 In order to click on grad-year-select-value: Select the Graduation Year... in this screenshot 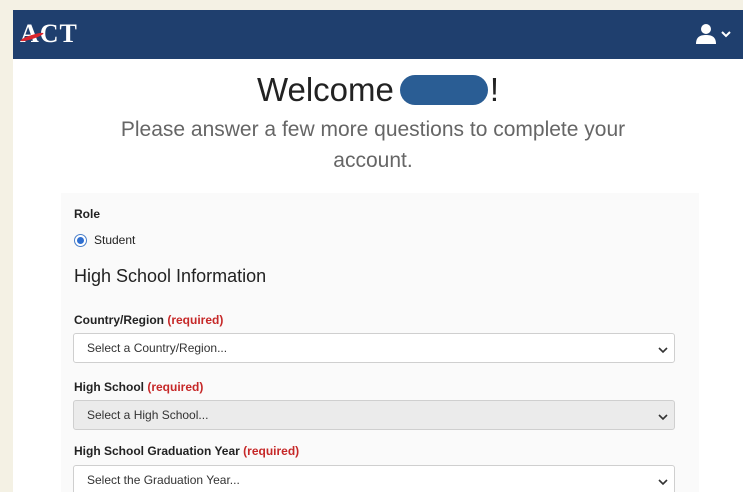, I will do `click(163, 480)`.